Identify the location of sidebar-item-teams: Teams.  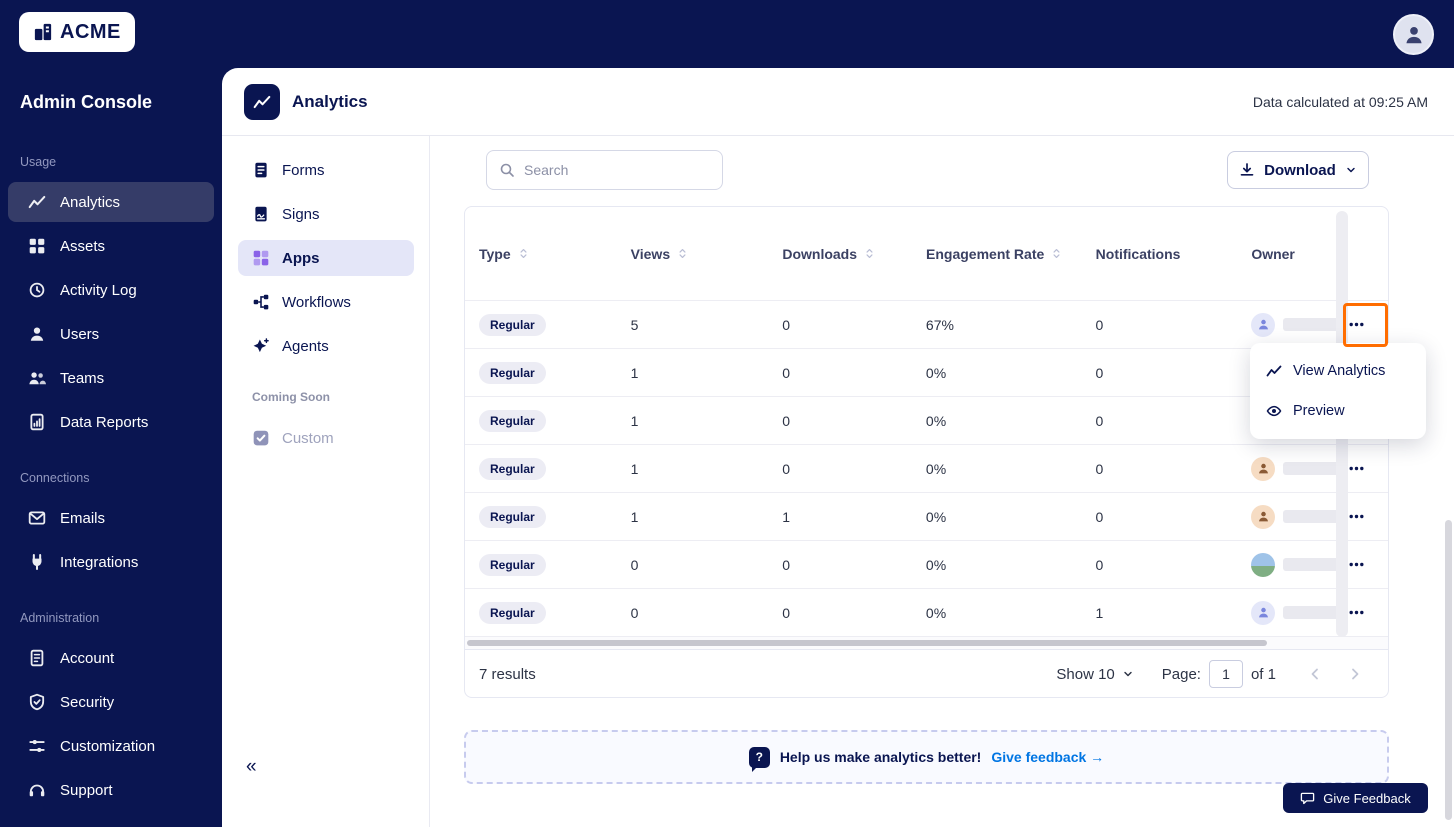
(111, 378).